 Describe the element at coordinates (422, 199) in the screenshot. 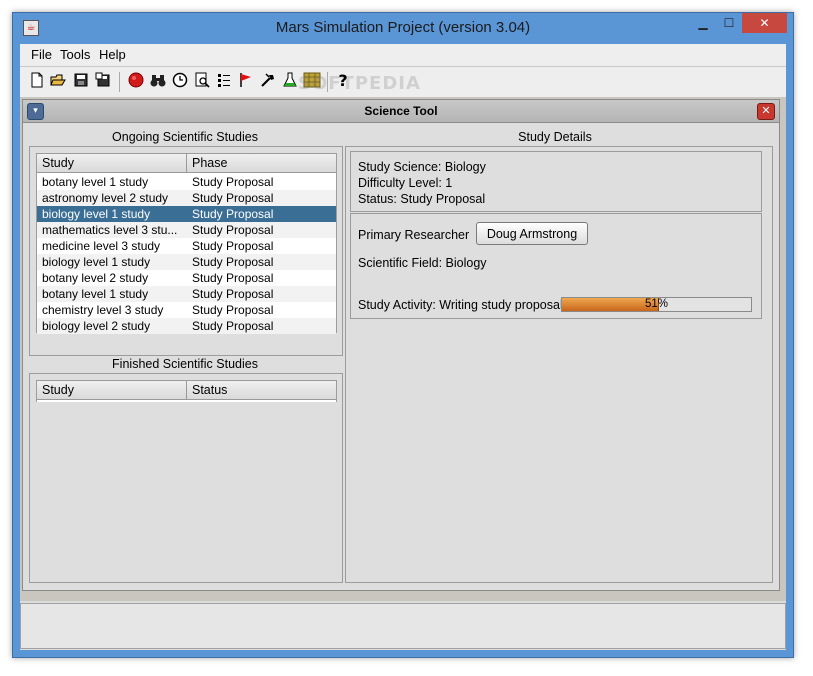

I see `study-status: Status: Study Proposal` at that location.